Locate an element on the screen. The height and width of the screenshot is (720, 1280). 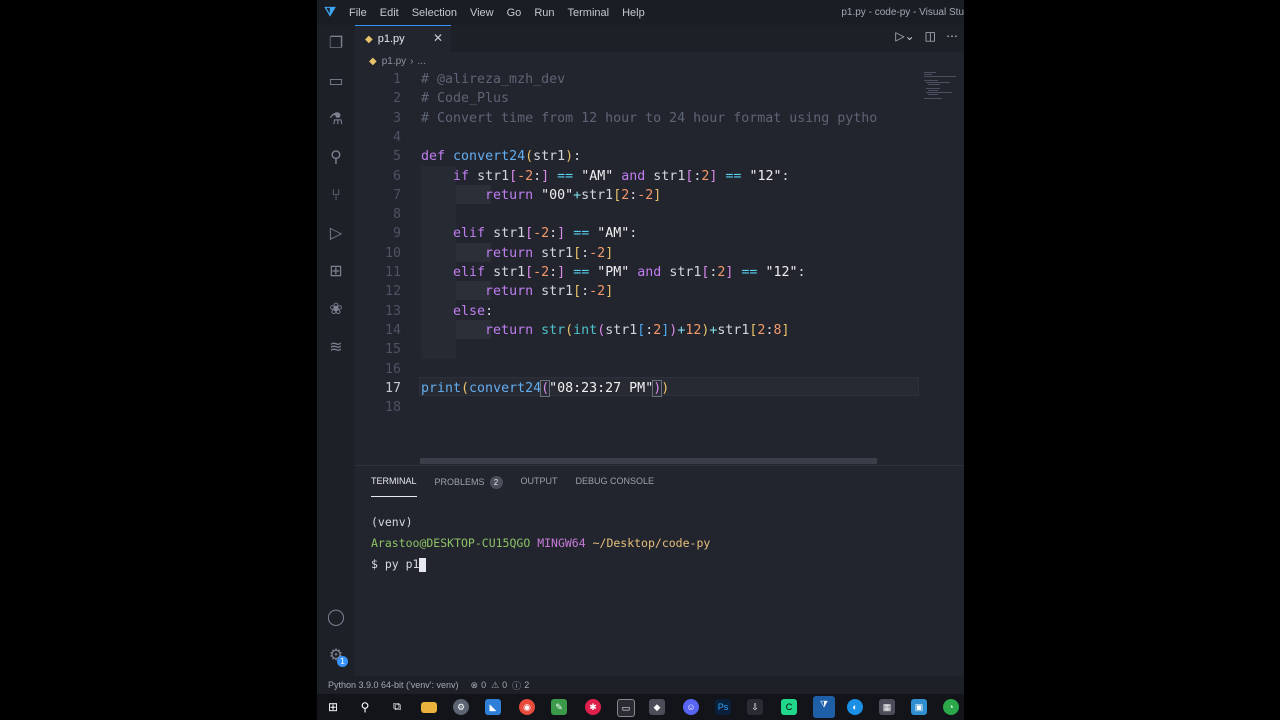
panel-tabs: TERMINAL PROBLEMS 2 OUTPUT DEBUG CONSOLE is located at coordinates (521, 486).